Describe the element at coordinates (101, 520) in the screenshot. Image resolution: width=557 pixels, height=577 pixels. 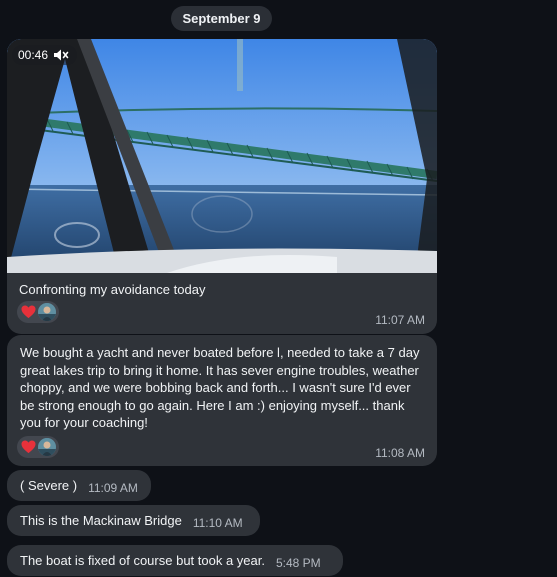
I see `message-body: This is the Mackinaw Bridge` at that location.